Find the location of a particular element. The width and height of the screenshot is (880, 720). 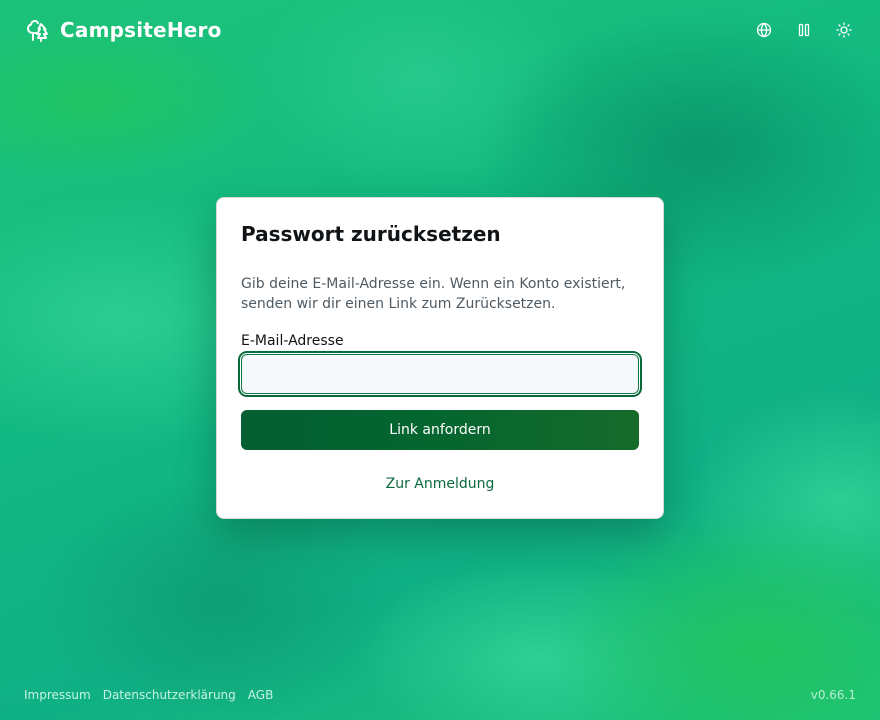

card-title: Passwort zurücksetzen is located at coordinates (371, 234).